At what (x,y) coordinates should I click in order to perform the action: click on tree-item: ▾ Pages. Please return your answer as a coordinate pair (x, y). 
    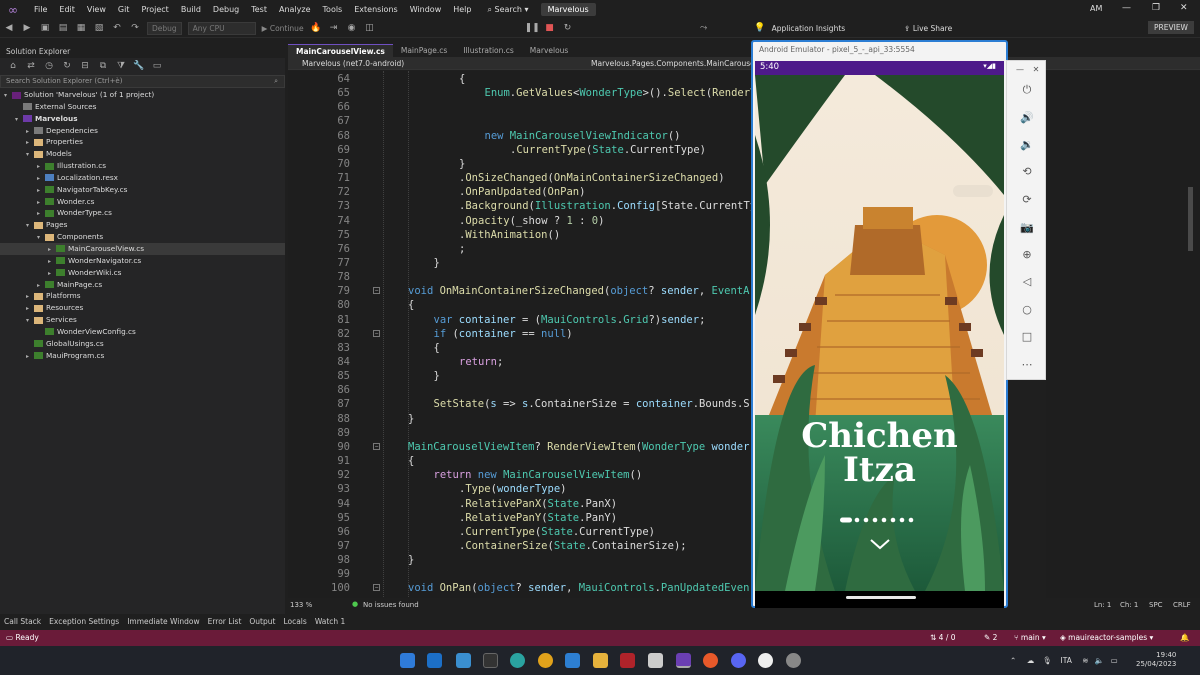
    Looking at the image, I should click on (142, 225).